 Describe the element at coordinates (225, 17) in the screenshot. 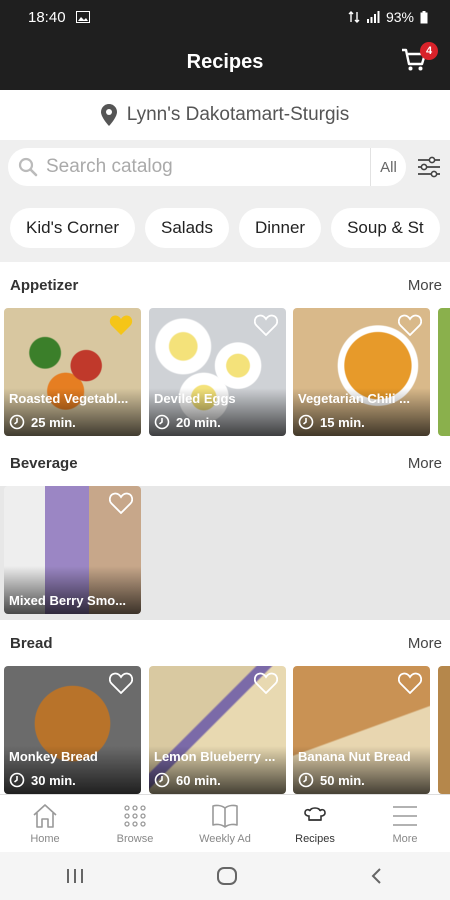

I see `status-bar: 18:40 93%` at that location.